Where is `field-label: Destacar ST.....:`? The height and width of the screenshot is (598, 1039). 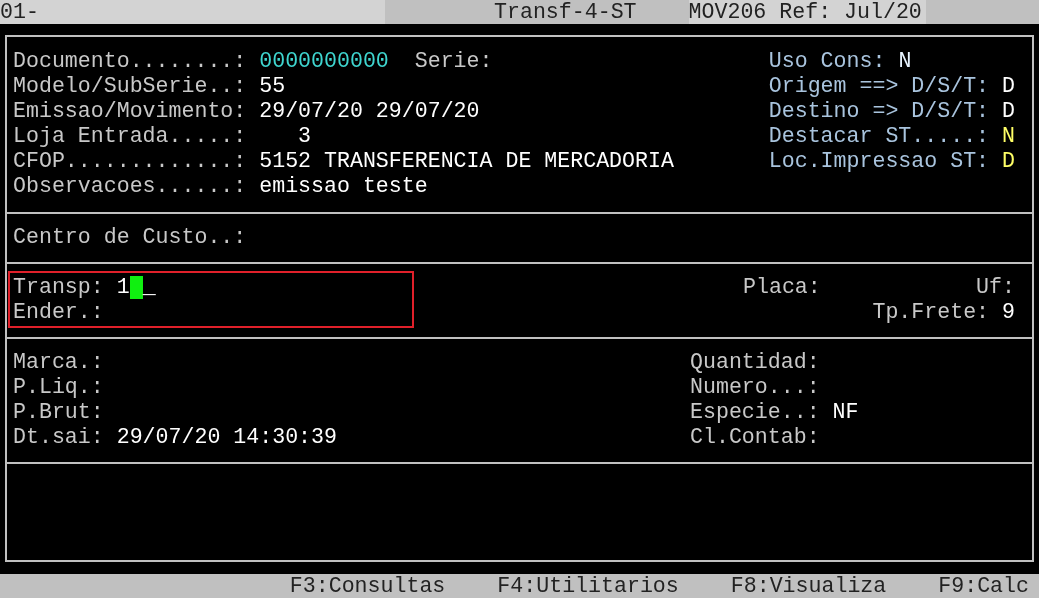 field-label: Destacar ST.....: is located at coordinates (879, 136).